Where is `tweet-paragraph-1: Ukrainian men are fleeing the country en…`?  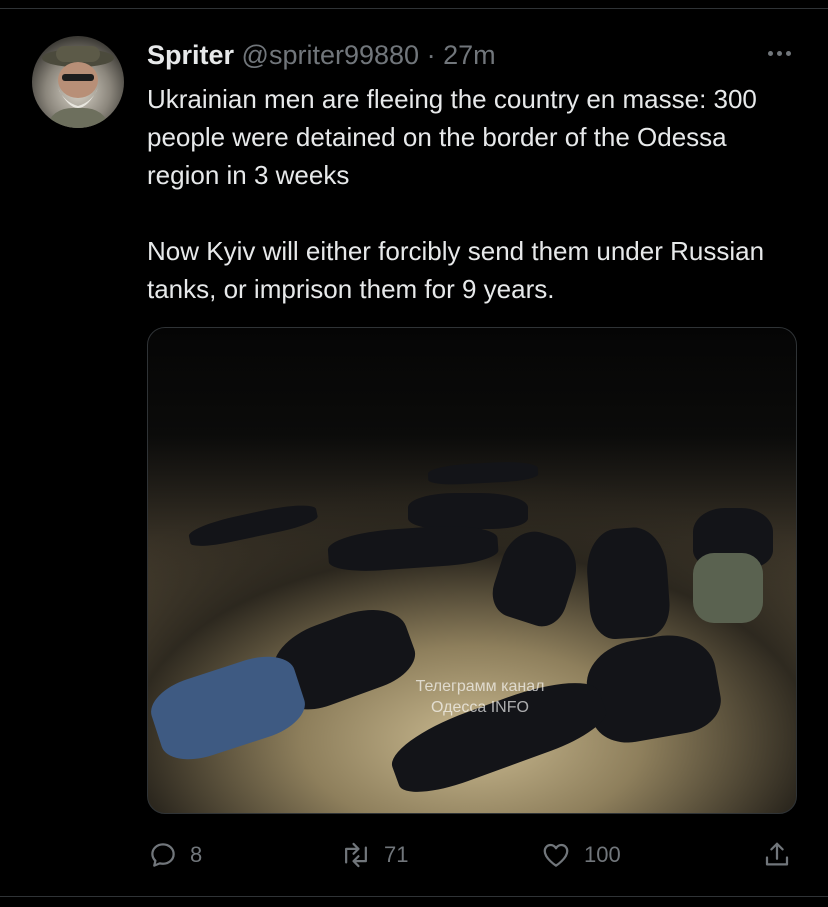 tweet-paragraph-1: Ukrainian men are fleeing the country en… is located at coordinates (452, 137).